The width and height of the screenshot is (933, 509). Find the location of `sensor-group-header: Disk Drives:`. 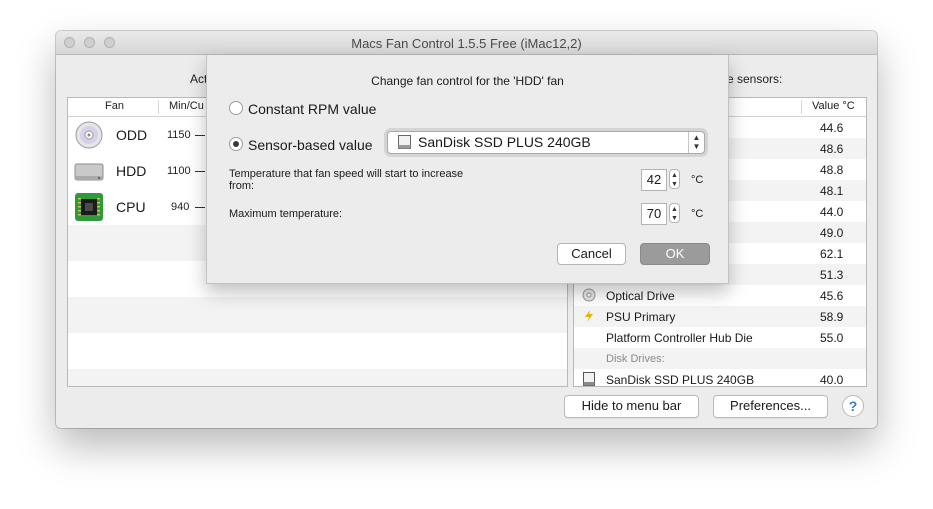

sensor-group-header: Disk Drives: is located at coordinates (720, 358).